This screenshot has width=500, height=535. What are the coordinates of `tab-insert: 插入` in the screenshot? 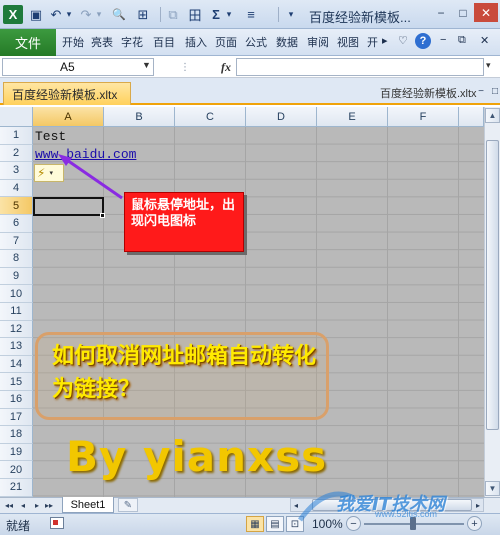 It's located at (196, 42).